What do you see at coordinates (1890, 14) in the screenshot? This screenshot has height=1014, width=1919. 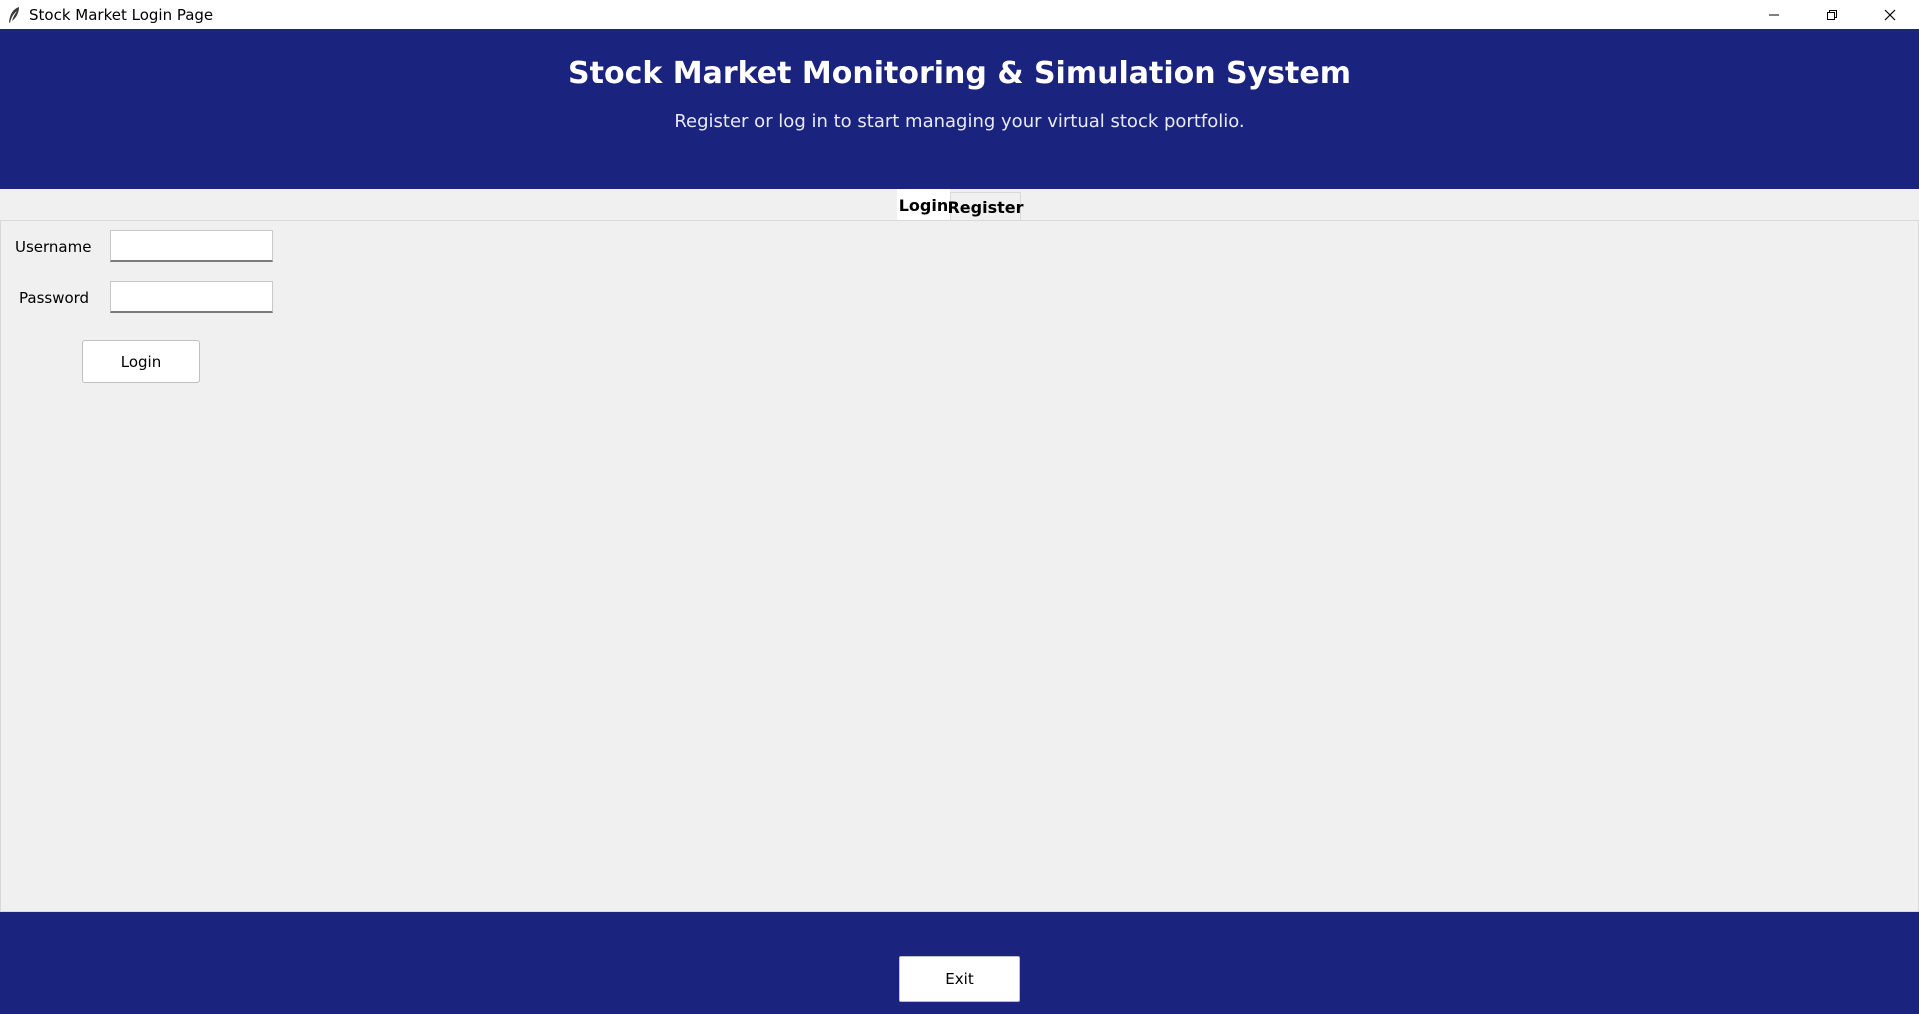 I see `close-icon` at bounding box center [1890, 14].